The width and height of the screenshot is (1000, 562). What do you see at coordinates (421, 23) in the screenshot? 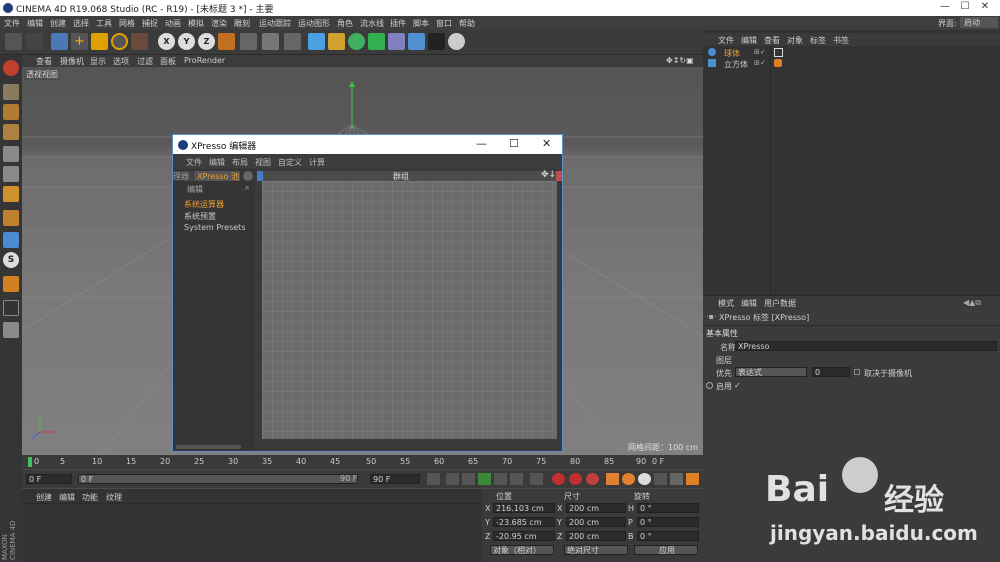
I see `menu-script: 脚本` at bounding box center [421, 23].